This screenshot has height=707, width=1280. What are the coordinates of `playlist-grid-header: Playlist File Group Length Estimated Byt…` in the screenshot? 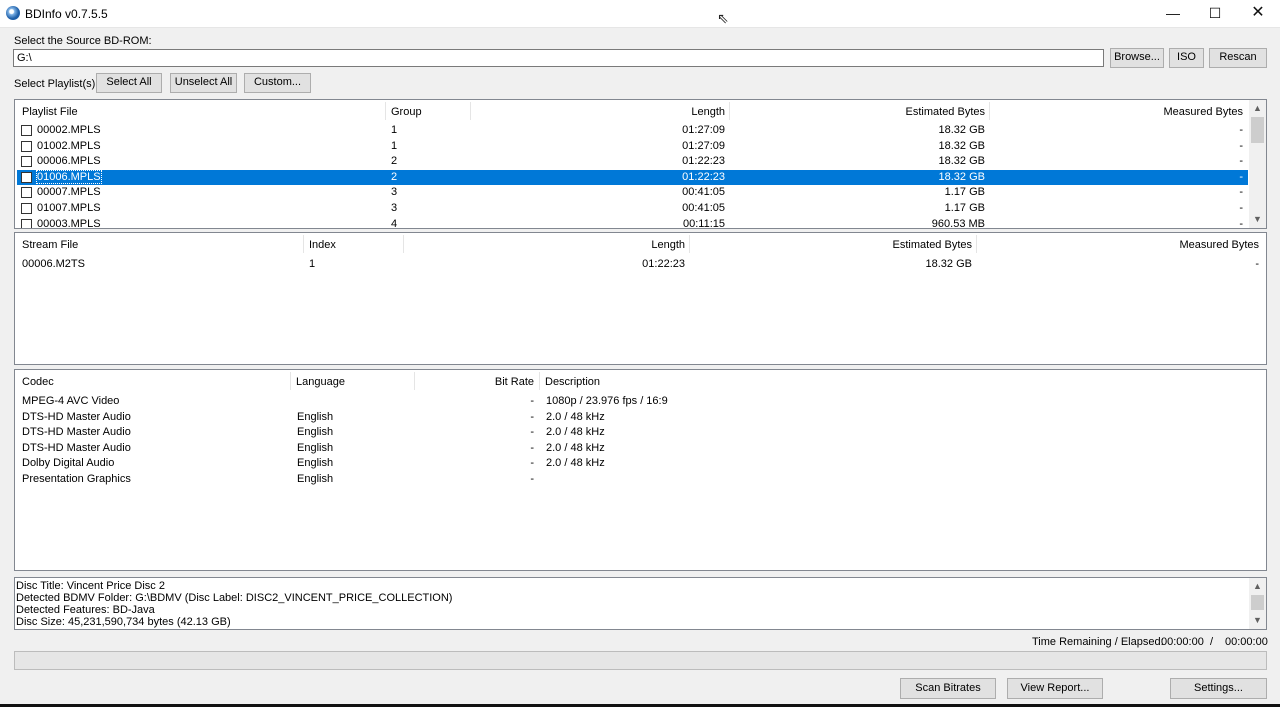 It's located at (640, 111).